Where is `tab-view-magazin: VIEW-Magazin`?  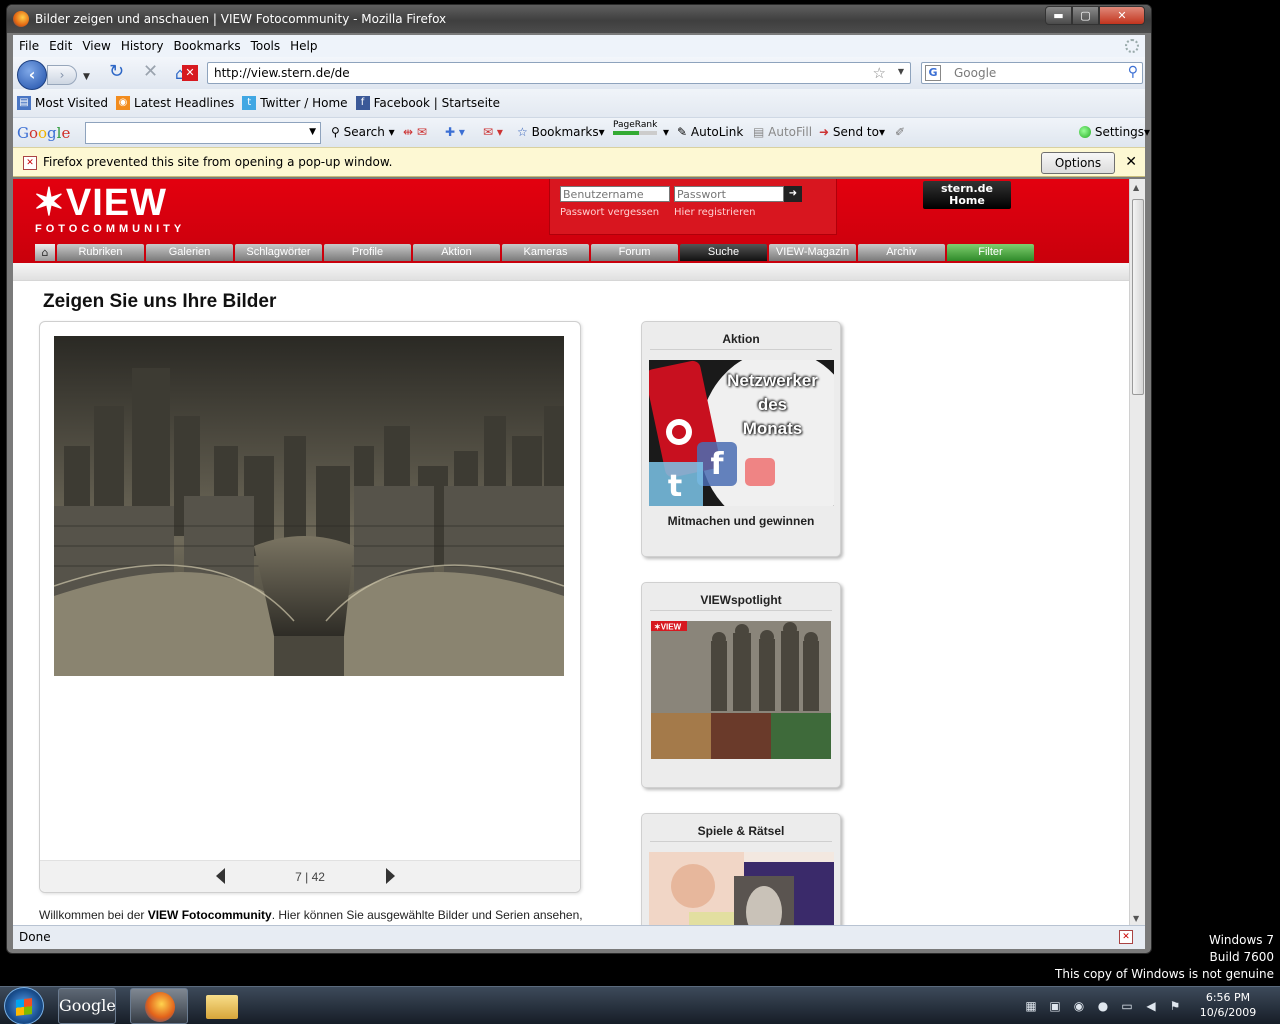 tab-view-magazin: VIEW-Magazin is located at coordinates (812, 252).